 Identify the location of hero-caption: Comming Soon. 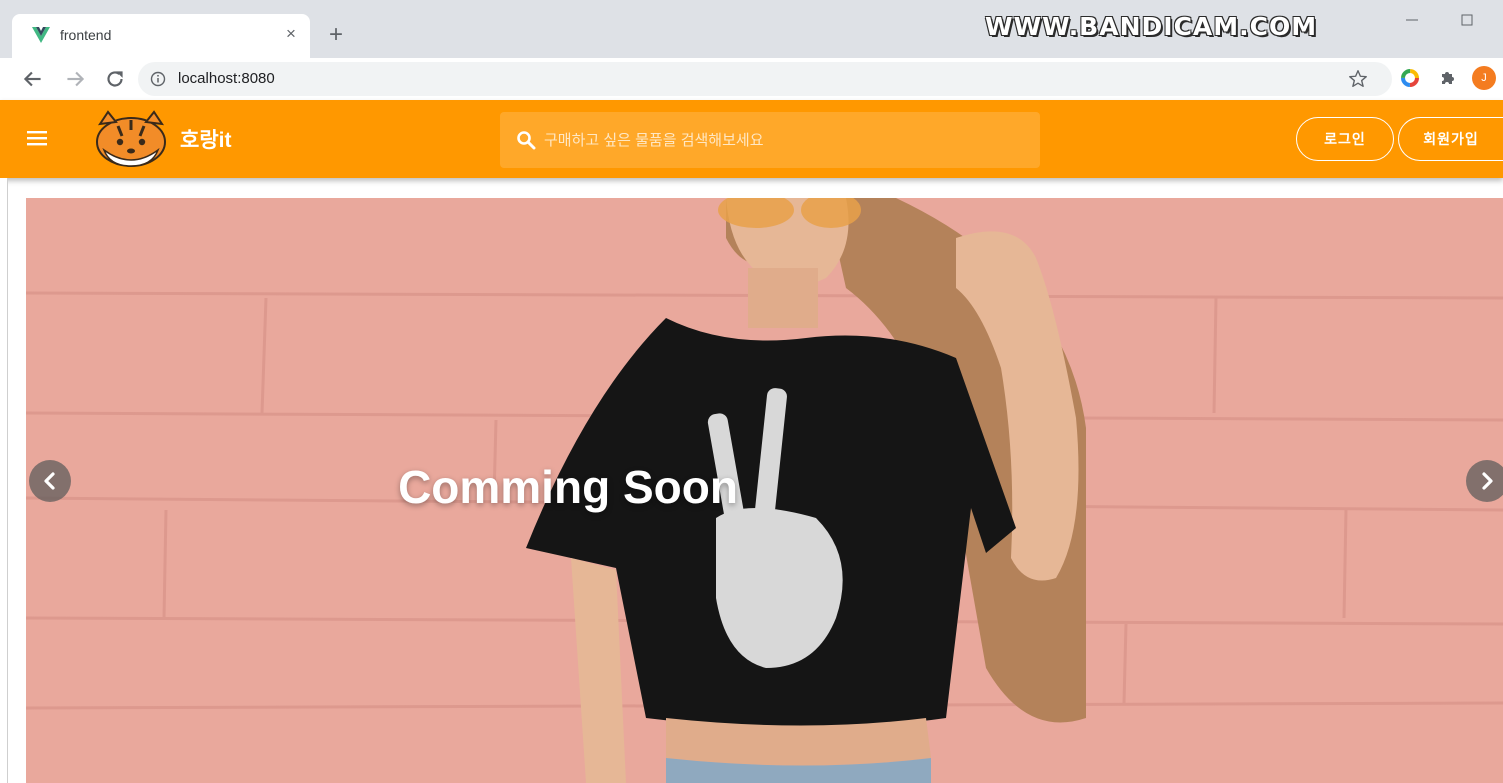
(568, 487).